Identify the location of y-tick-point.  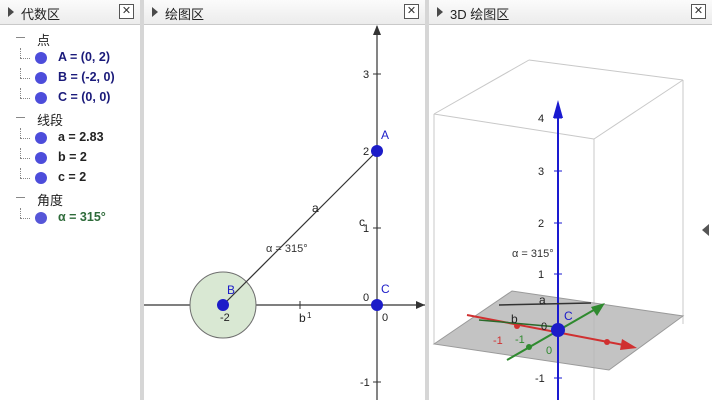
(529, 347).